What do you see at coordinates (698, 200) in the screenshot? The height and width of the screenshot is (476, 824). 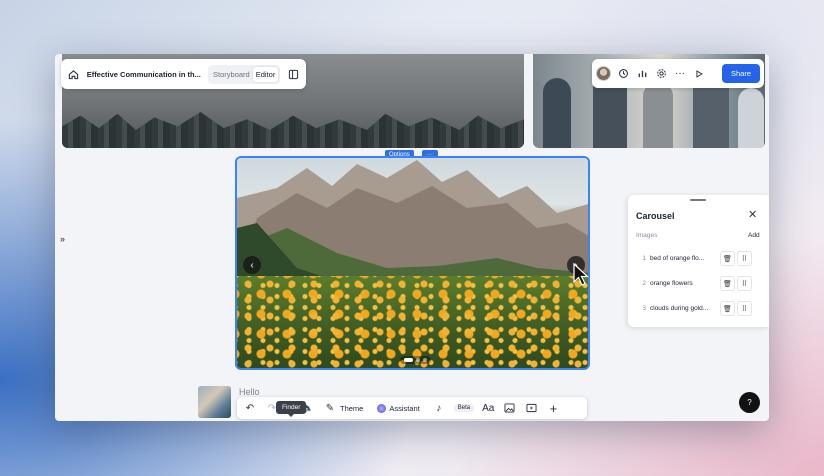 I see `panel-drag-handle` at bounding box center [698, 200].